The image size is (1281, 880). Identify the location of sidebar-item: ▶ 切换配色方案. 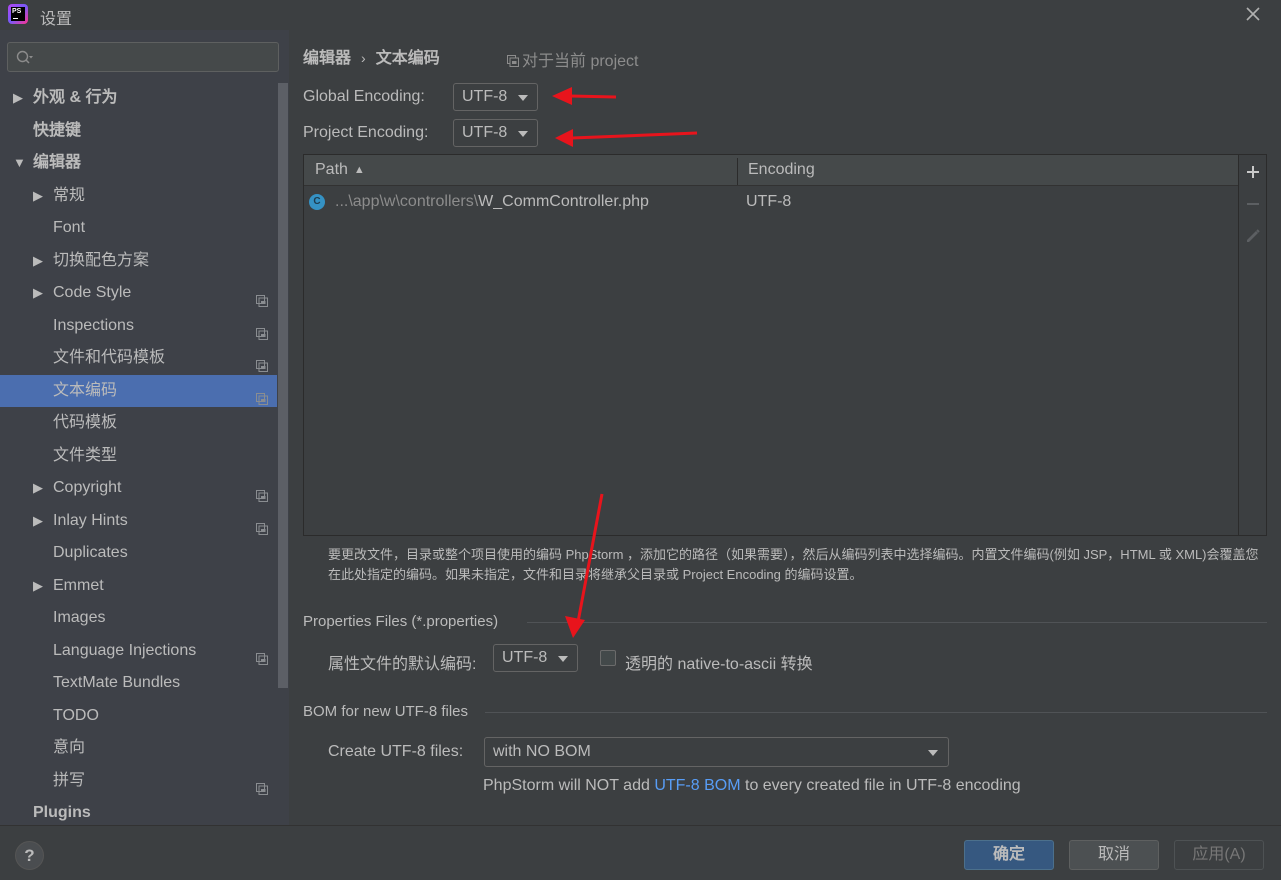
(138, 261).